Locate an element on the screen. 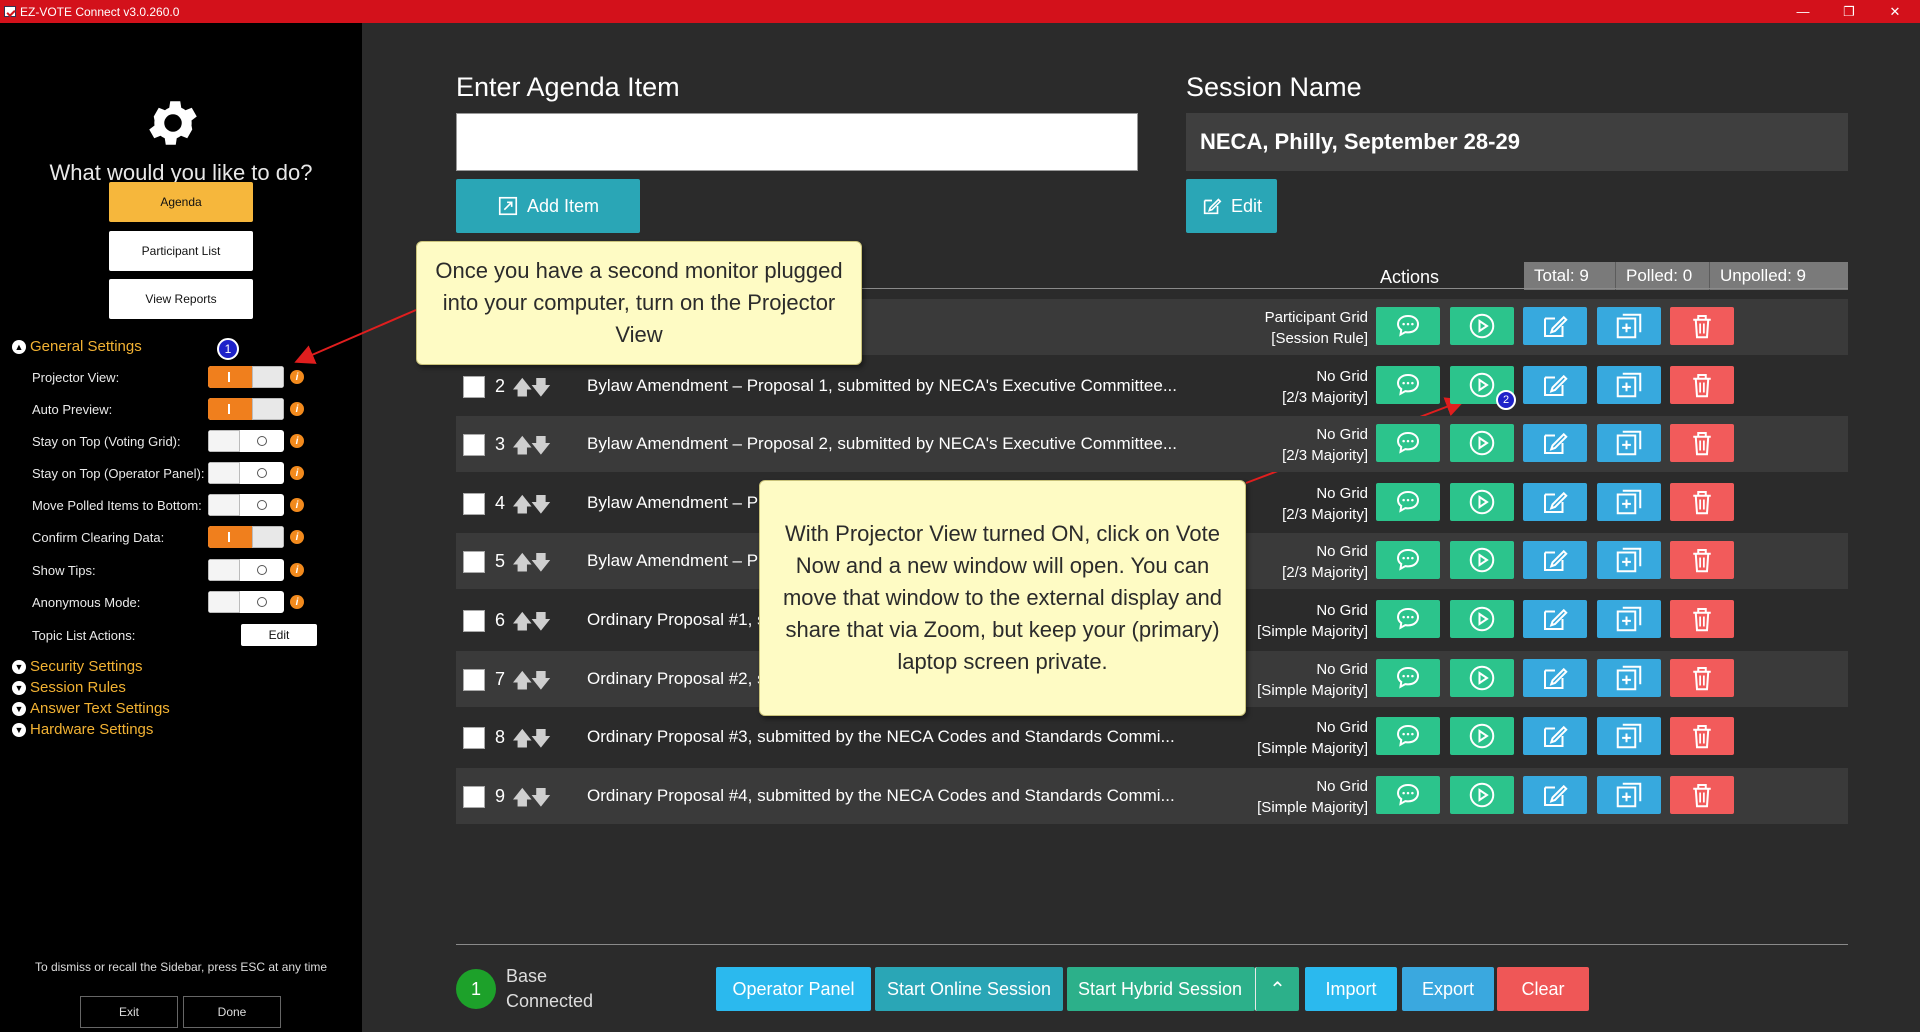  operator-panel-button: Operator Panel is located at coordinates (793, 989).